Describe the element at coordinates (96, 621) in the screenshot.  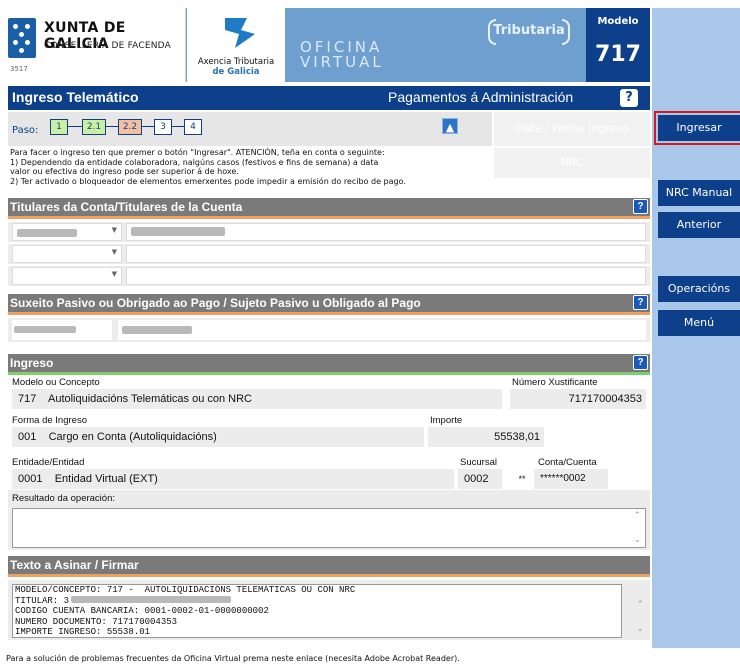
I see `sign-line: NUMERO DOCUMENTO: 717170004353` at that location.